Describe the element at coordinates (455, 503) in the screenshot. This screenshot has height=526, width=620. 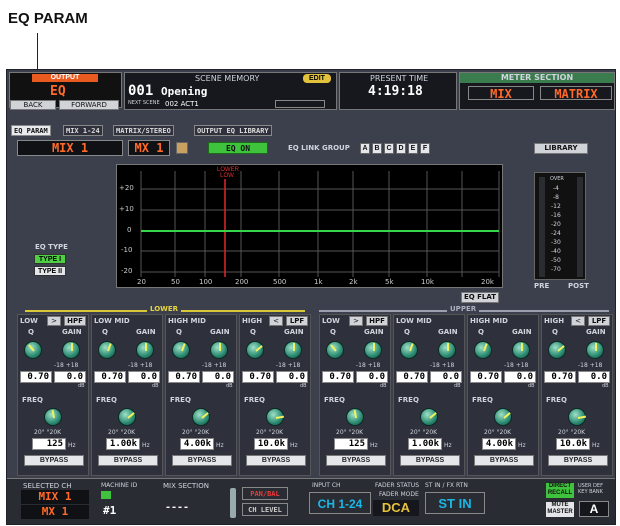
I see `st-in-value: ST IN` at that location.